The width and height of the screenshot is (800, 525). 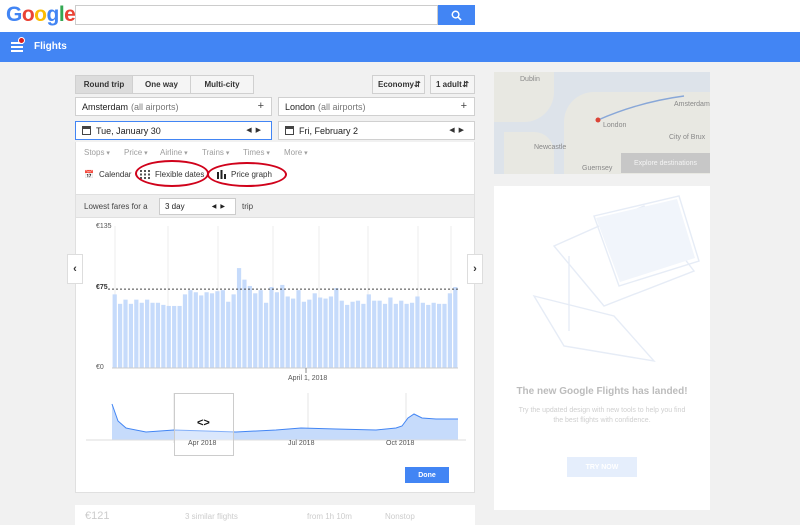 What do you see at coordinates (203, 423) in the screenshot?
I see `drag-handle-icon: <>` at bounding box center [203, 423].